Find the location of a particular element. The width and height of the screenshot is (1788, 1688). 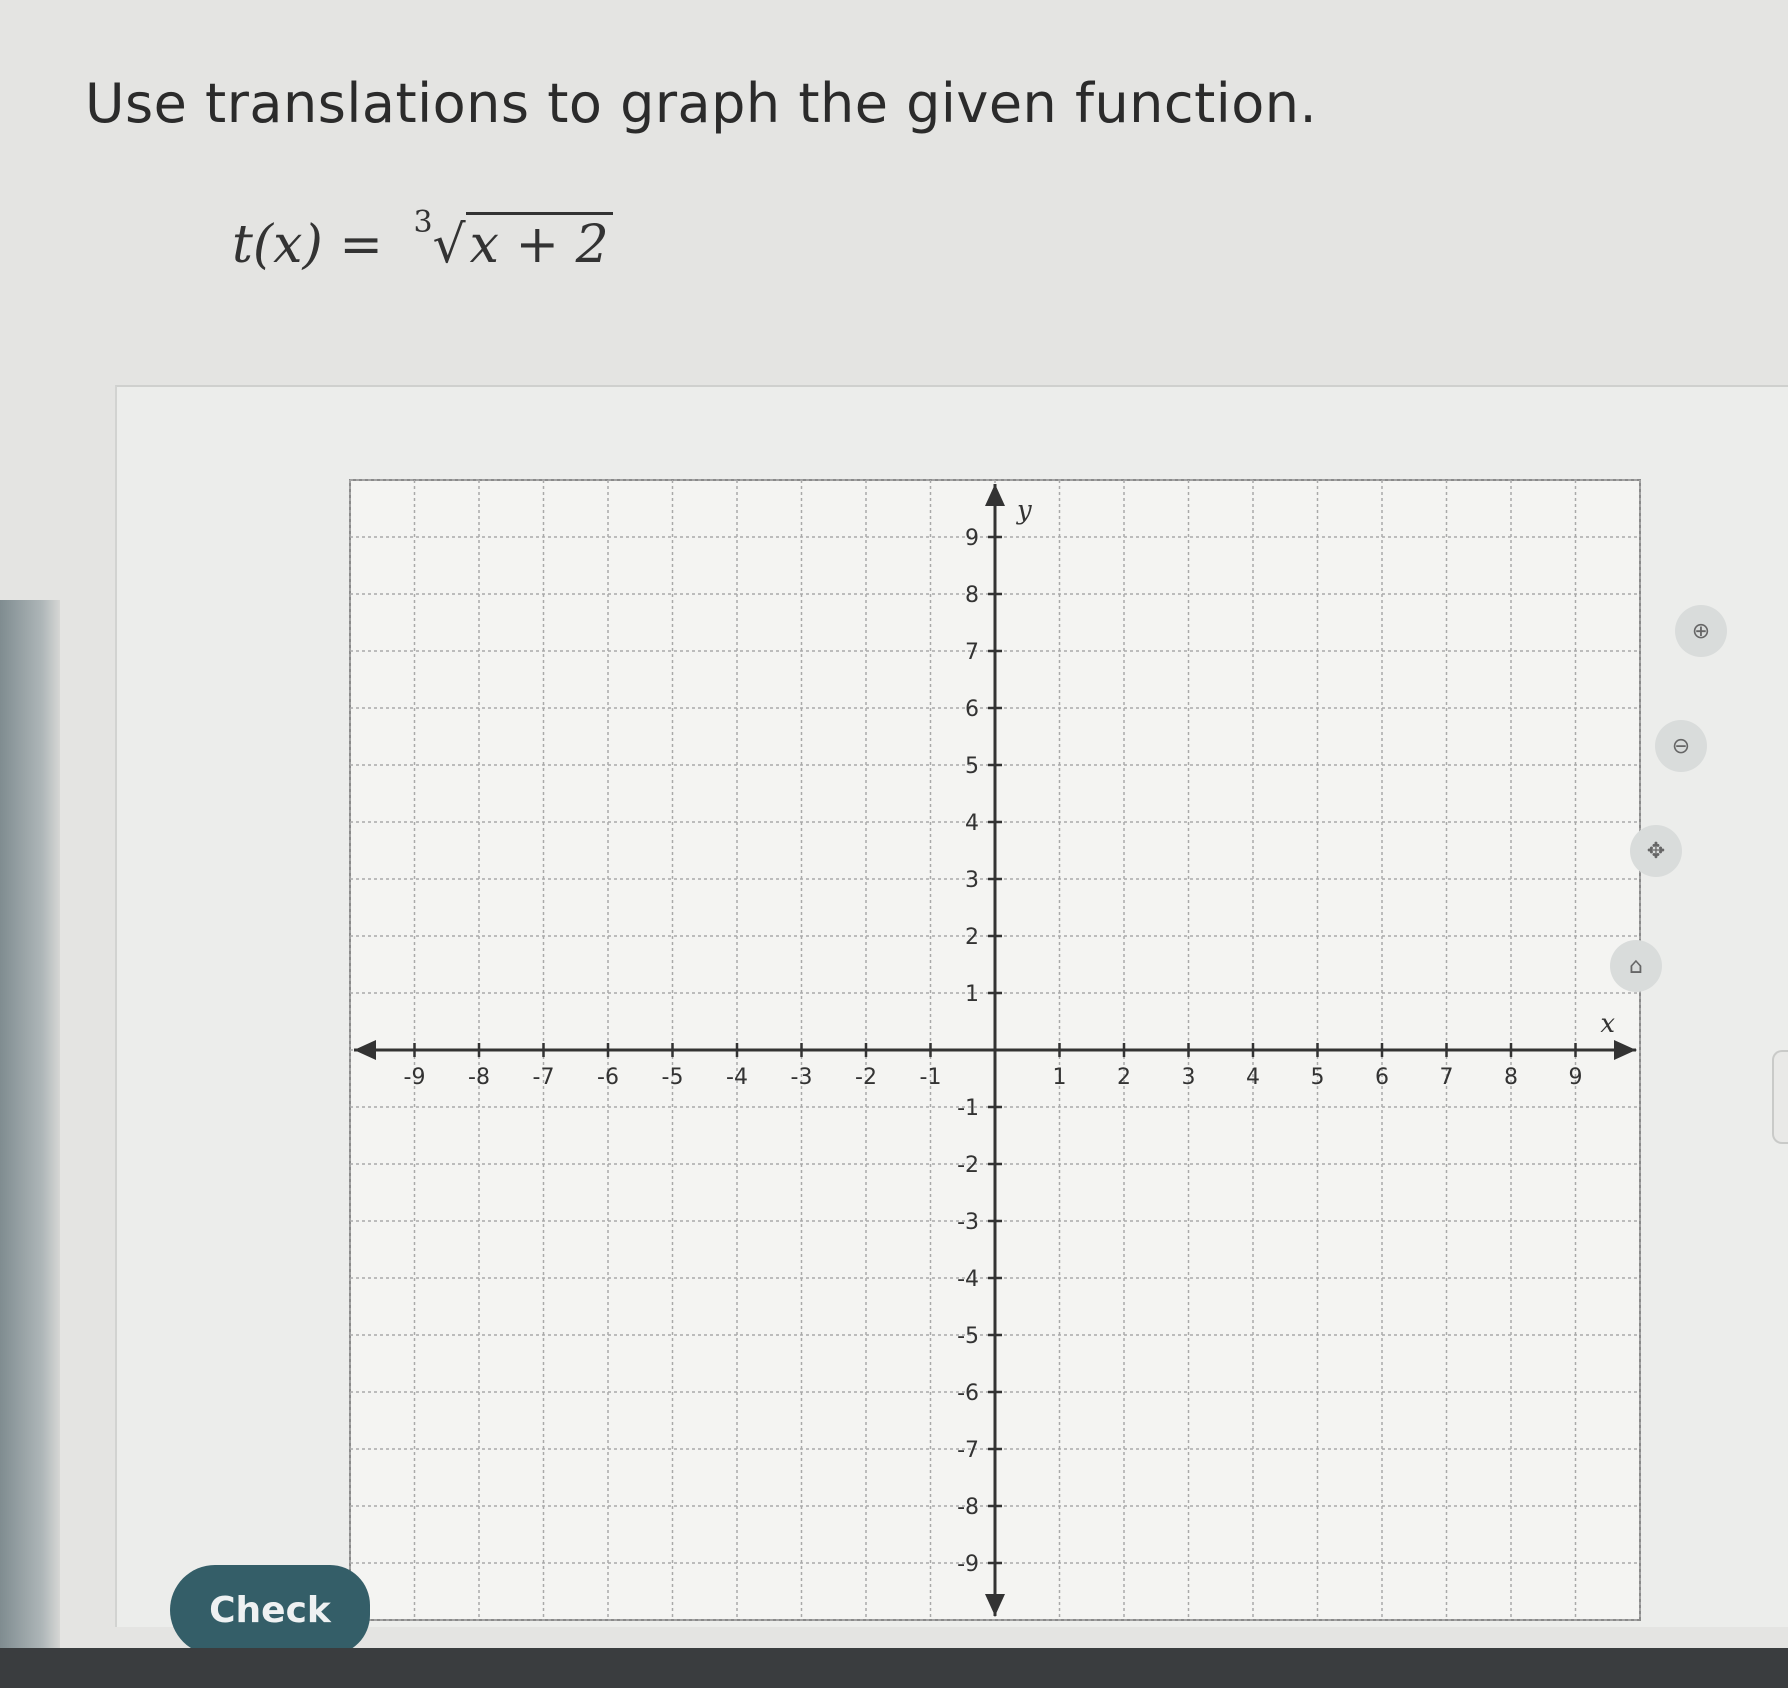

x-tick-label: 2 is located at coordinates (1124, 1077).